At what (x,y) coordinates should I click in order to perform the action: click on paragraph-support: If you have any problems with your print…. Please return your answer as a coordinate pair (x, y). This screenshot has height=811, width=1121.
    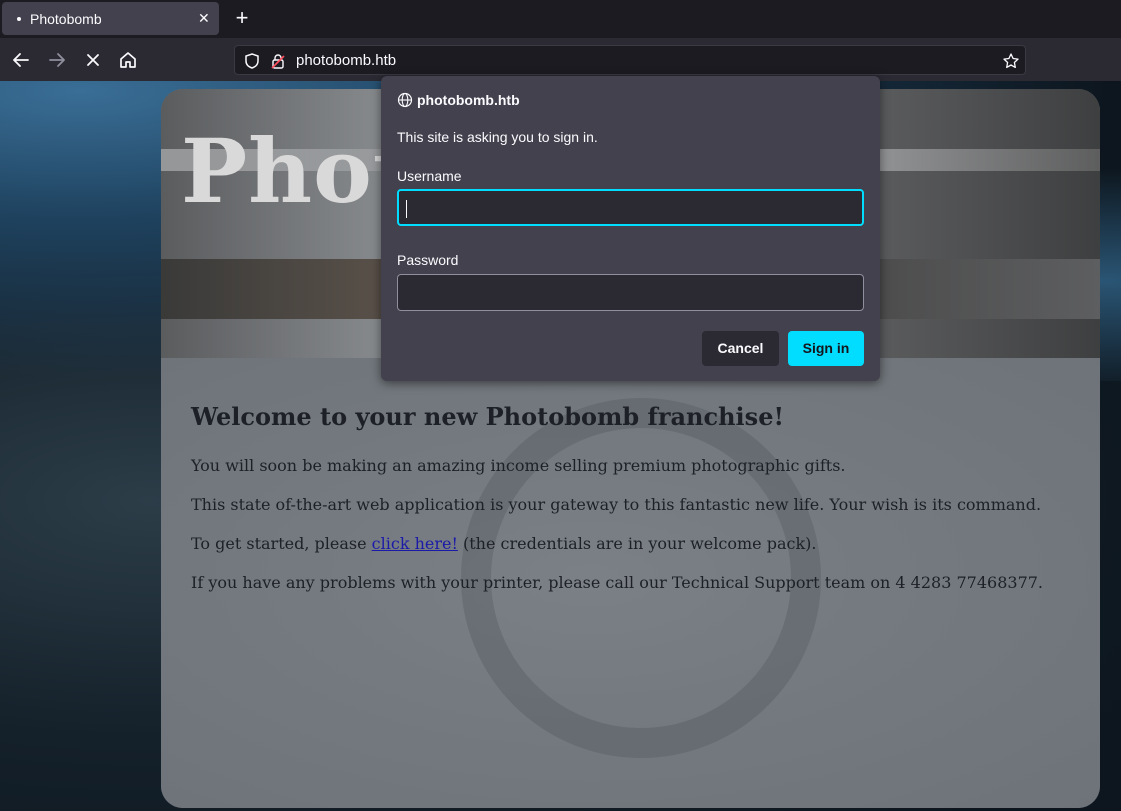
    Looking at the image, I should click on (617, 582).